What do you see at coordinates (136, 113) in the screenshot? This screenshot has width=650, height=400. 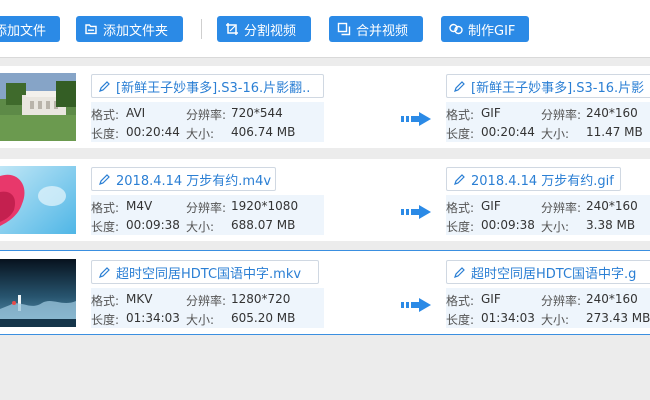 I see `format-value: AVI` at bounding box center [136, 113].